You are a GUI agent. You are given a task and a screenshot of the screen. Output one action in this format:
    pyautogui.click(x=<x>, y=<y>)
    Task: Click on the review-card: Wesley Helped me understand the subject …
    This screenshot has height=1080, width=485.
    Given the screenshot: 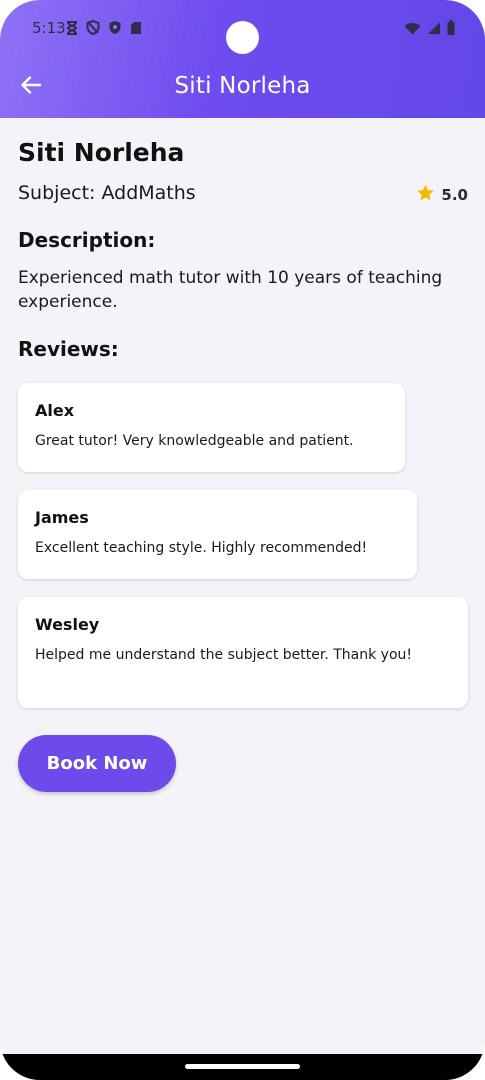 What is the action you would take?
    pyautogui.click(x=243, y=652)
    